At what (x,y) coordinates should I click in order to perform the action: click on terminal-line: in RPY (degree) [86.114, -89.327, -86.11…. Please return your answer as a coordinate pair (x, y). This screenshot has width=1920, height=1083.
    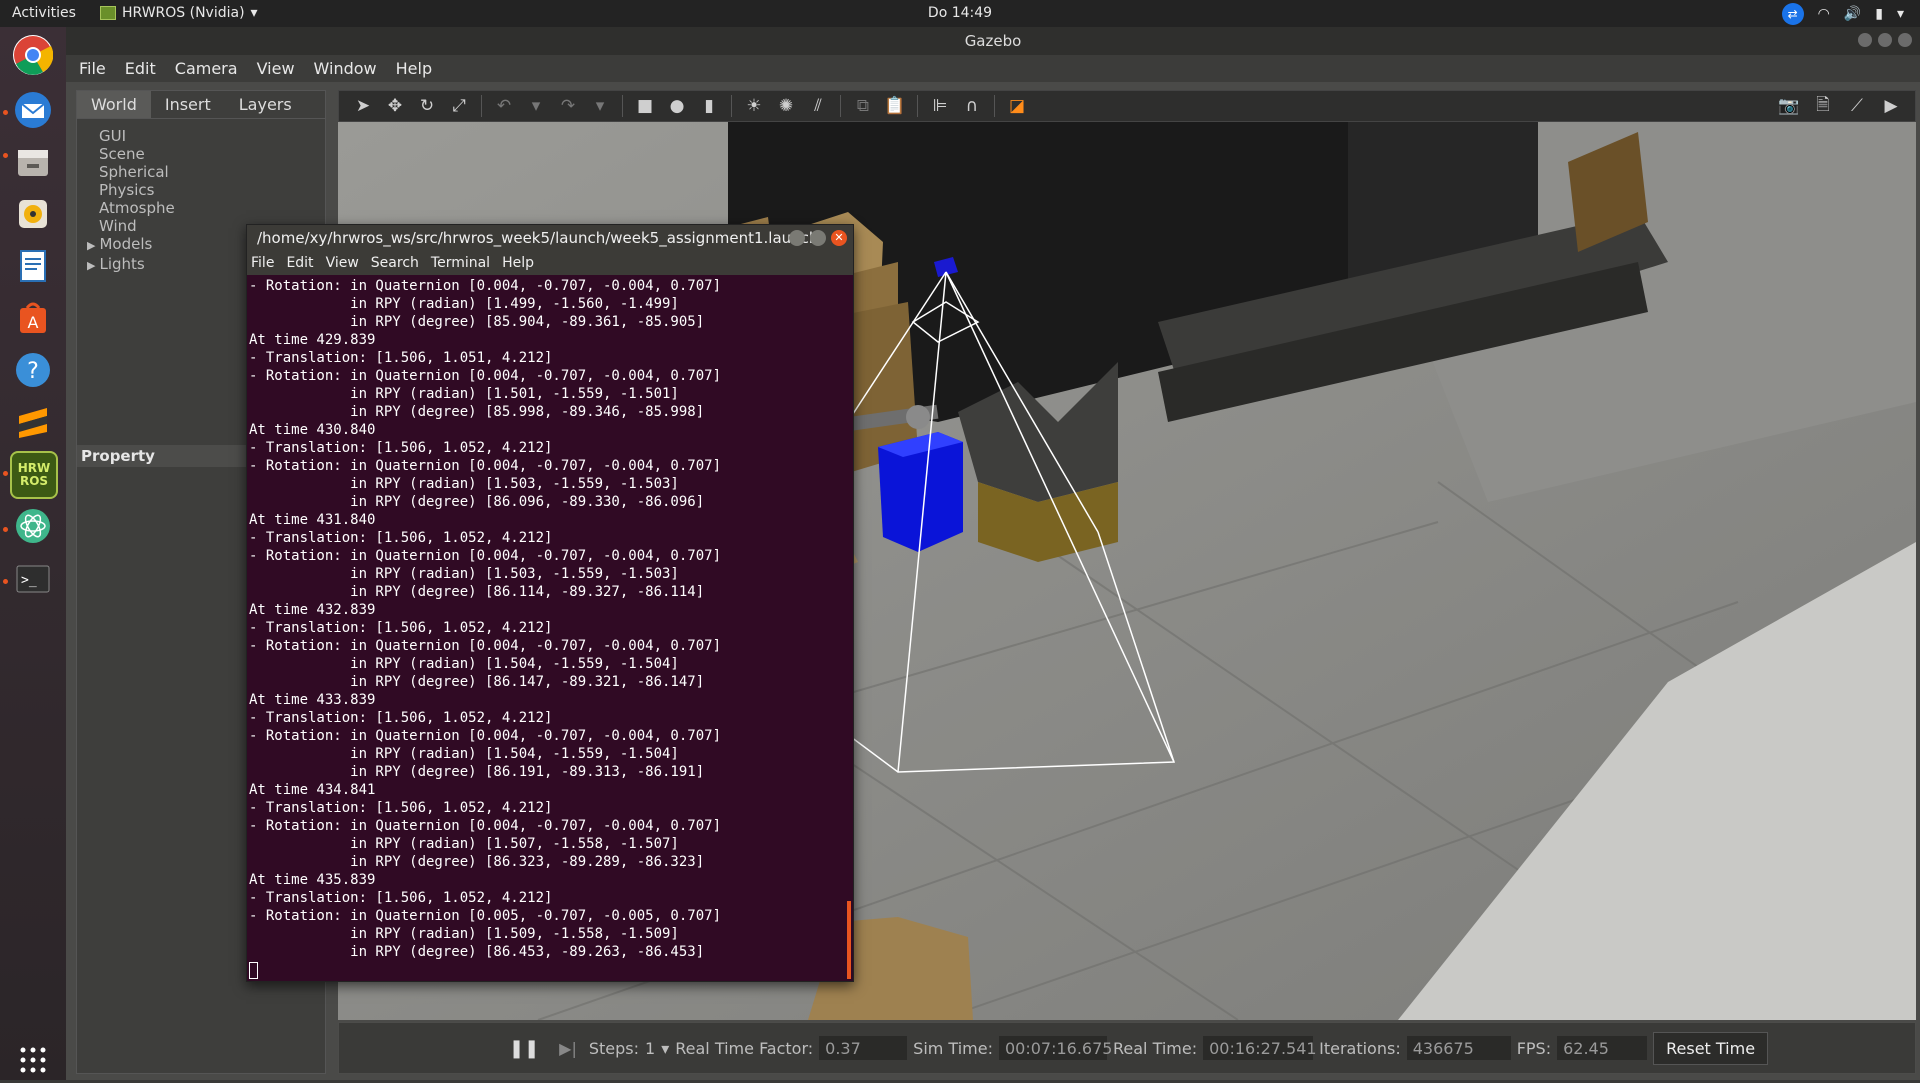
    Looking at the image, I should click on (477, 592).